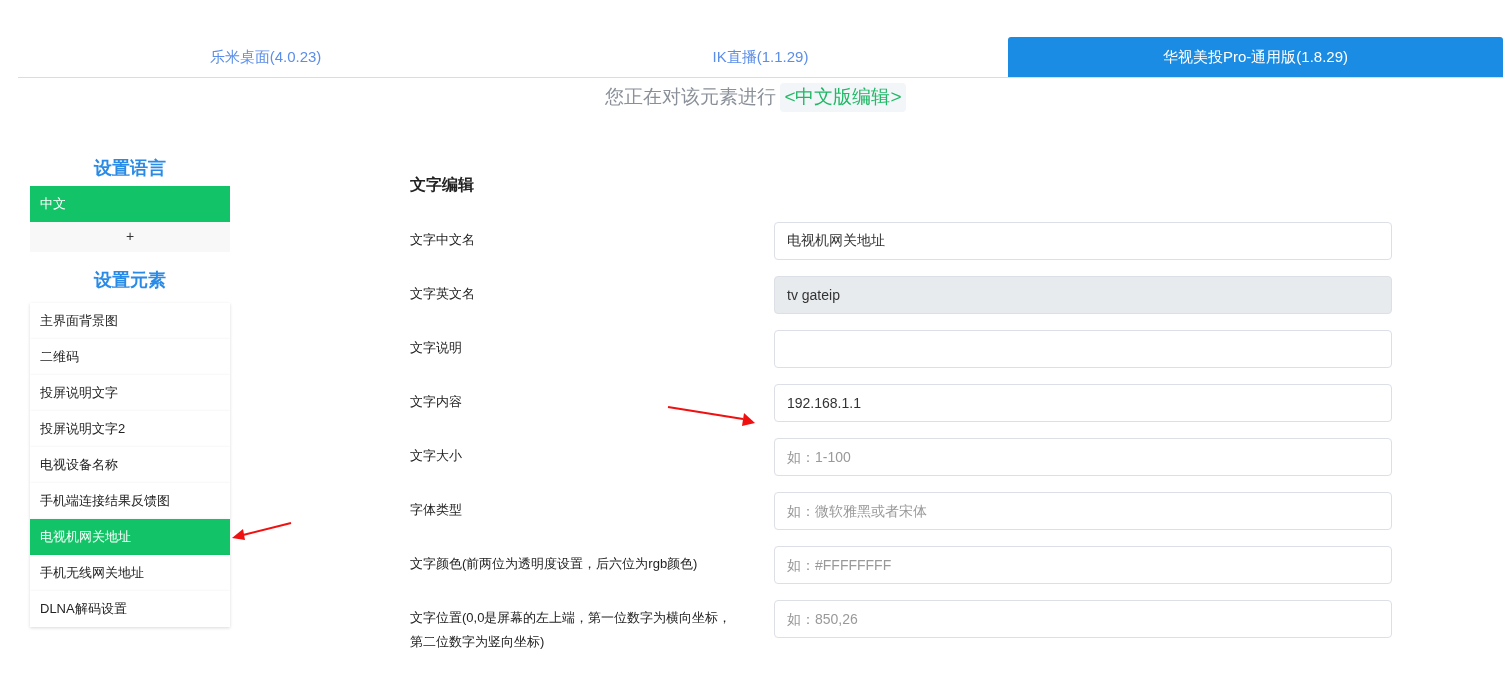 The image size is (1511, 680). Describe the element at coordinates (130, 464) in the screenshot. I see `sidebar-item: 电视设备名称` at that location.